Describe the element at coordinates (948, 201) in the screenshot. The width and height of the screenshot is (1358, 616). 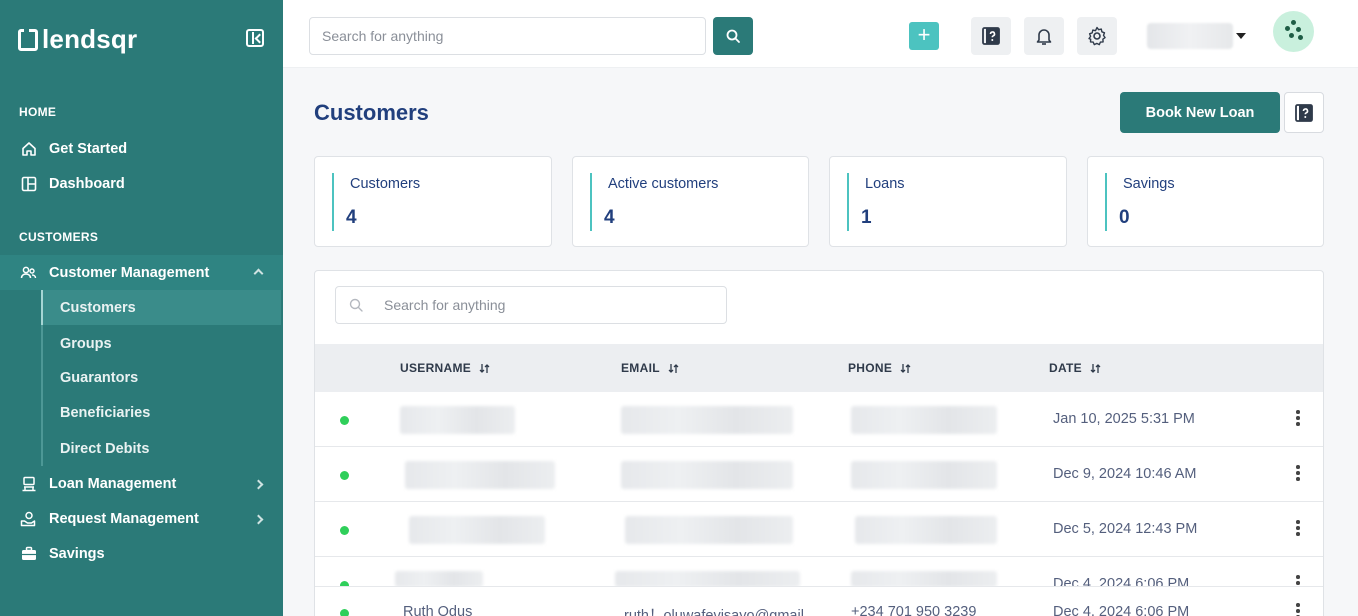
I see `stat-card-loans: Loans 1` at that location.